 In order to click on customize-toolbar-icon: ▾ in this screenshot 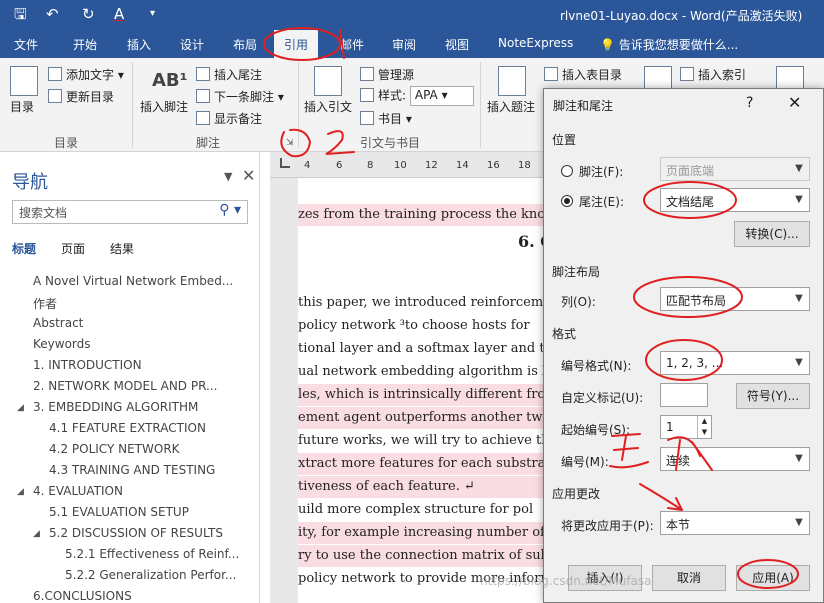, I will do `click(152, 14)`.